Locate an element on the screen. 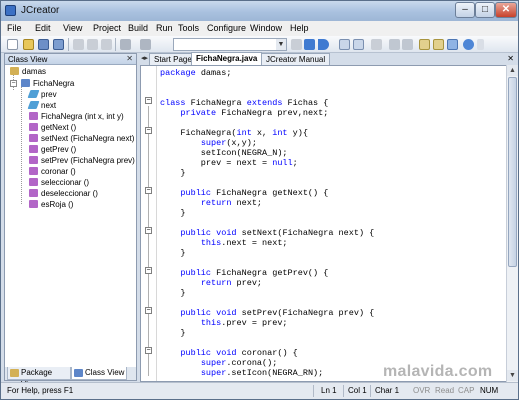 The width and height of the screenshot is (519, 400). back-icon is located at coordinates (394, 44).